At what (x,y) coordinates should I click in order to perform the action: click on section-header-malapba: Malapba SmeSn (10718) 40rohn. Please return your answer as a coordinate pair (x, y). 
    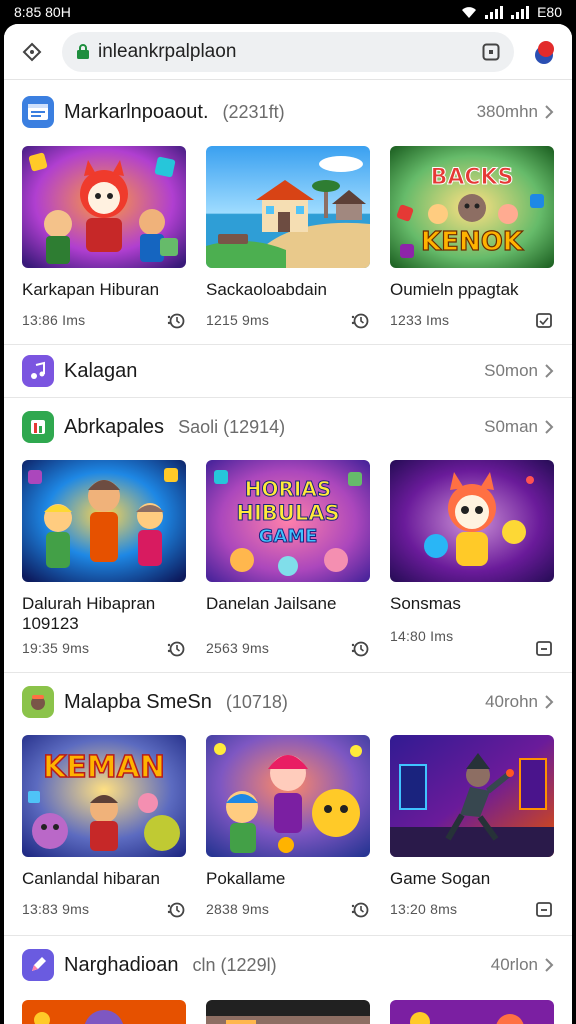
    Looking at the image, I should click on (288, 702).